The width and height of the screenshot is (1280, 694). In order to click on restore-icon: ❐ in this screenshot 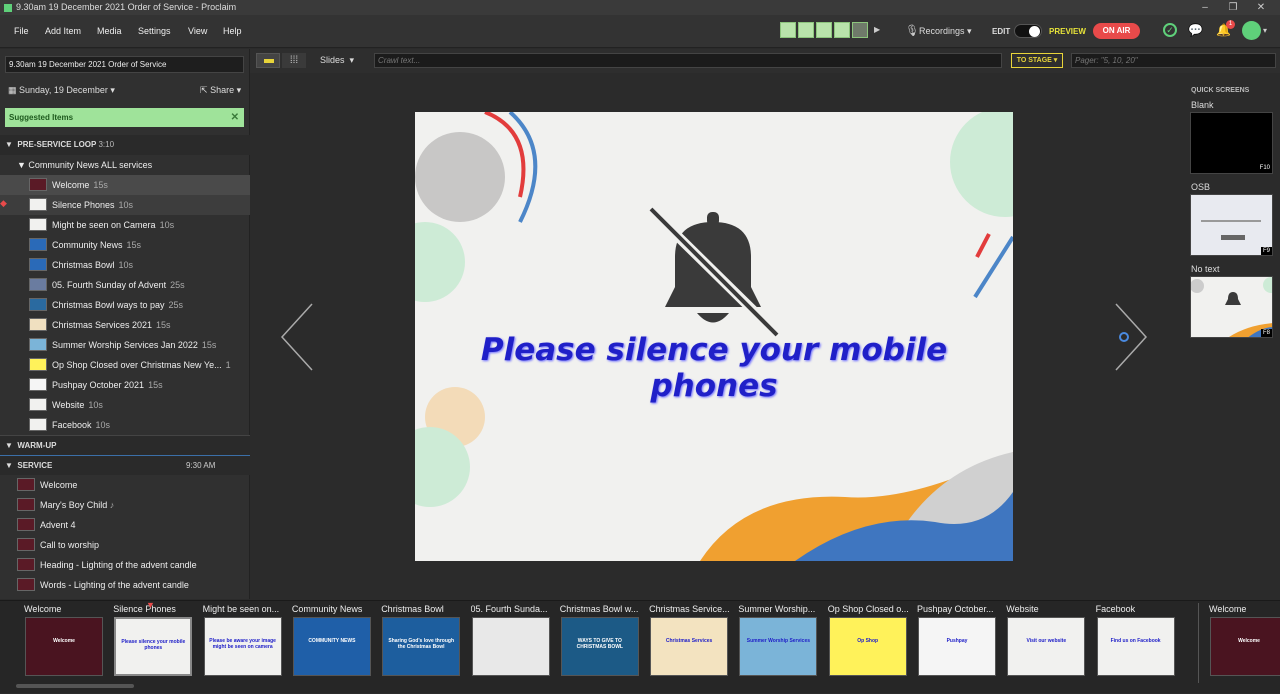, I will do `click(1233, 7)`.